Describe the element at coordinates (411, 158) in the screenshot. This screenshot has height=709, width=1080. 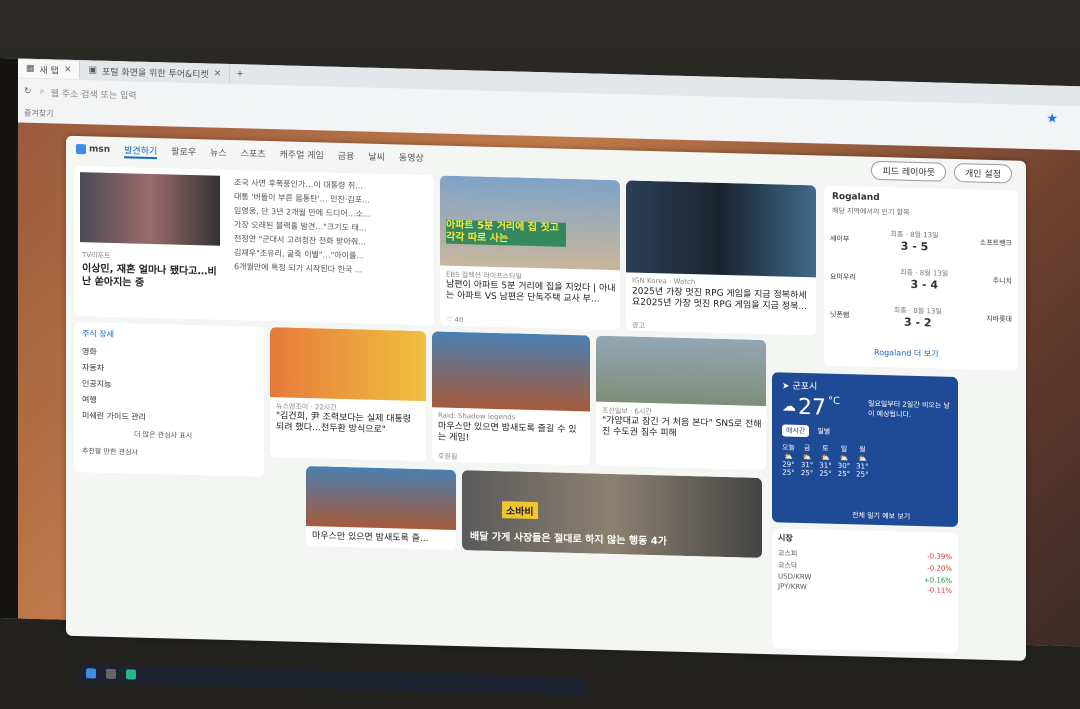
I see `nav-item-video: 동영상` at that location.